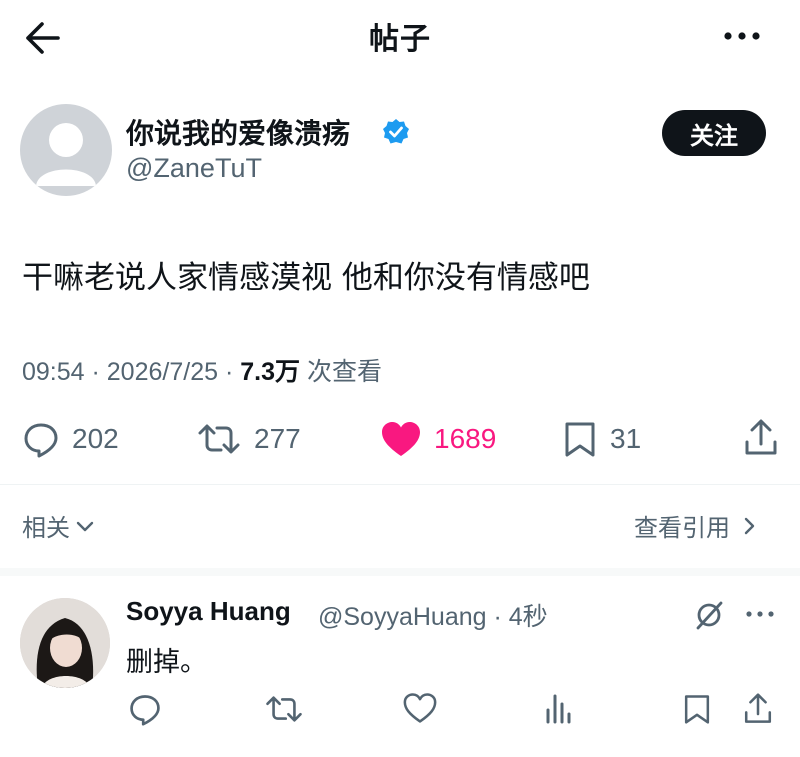 Image resolution: width=800 pixels, height=757 pixels. Describe the element at coordinates (433, 617) in the screenshot. I see `reply-author-handle: @SoyyaHuang · 4秒` at that location.